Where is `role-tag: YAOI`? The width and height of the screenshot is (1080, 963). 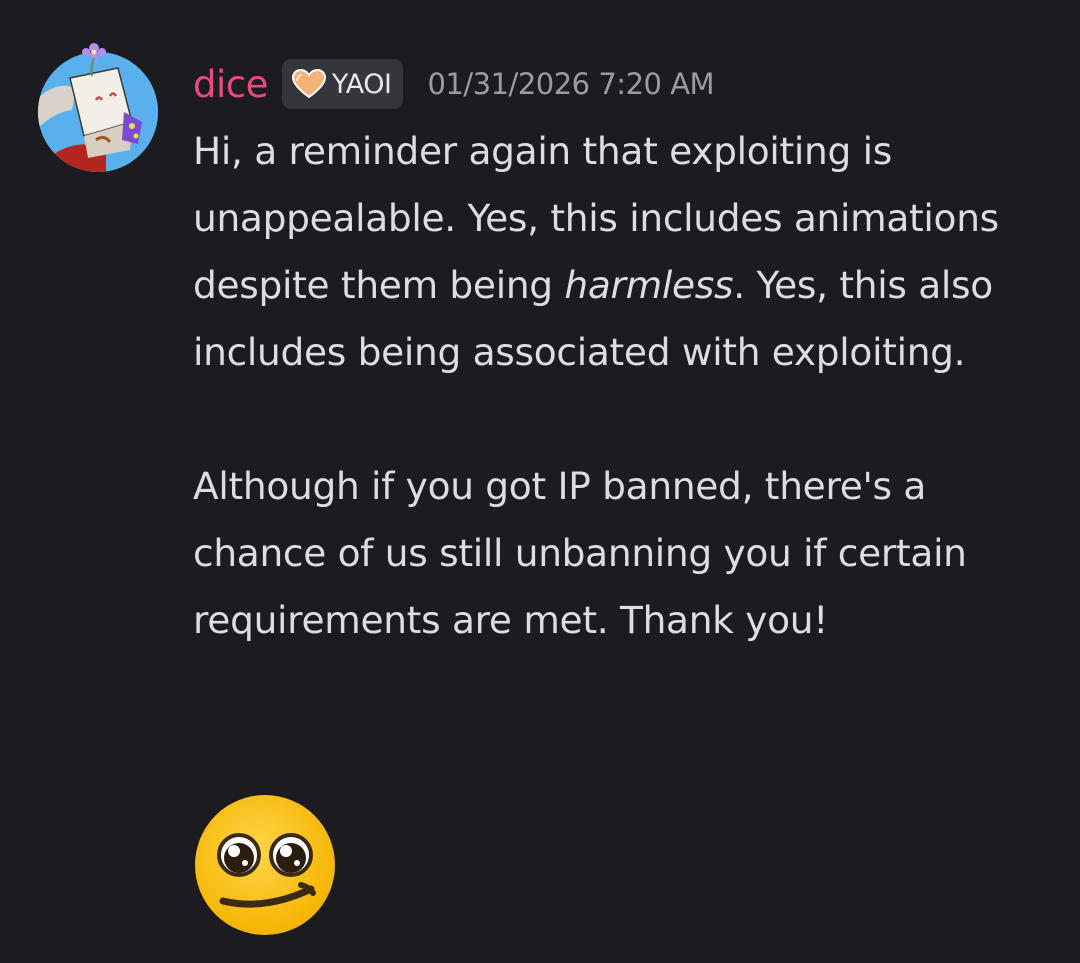
role-tag: YAOI is located at coordinates (342, 84).